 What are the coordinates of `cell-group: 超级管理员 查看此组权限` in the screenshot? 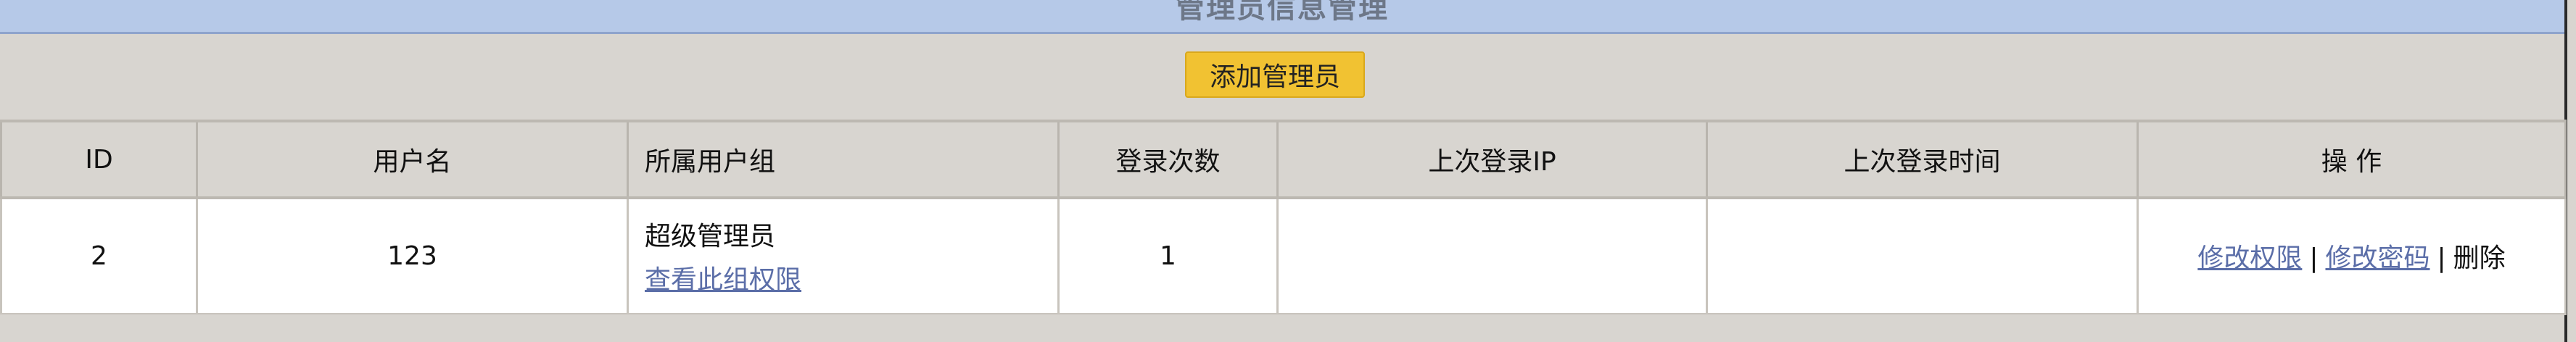 It's located at (843, 255).